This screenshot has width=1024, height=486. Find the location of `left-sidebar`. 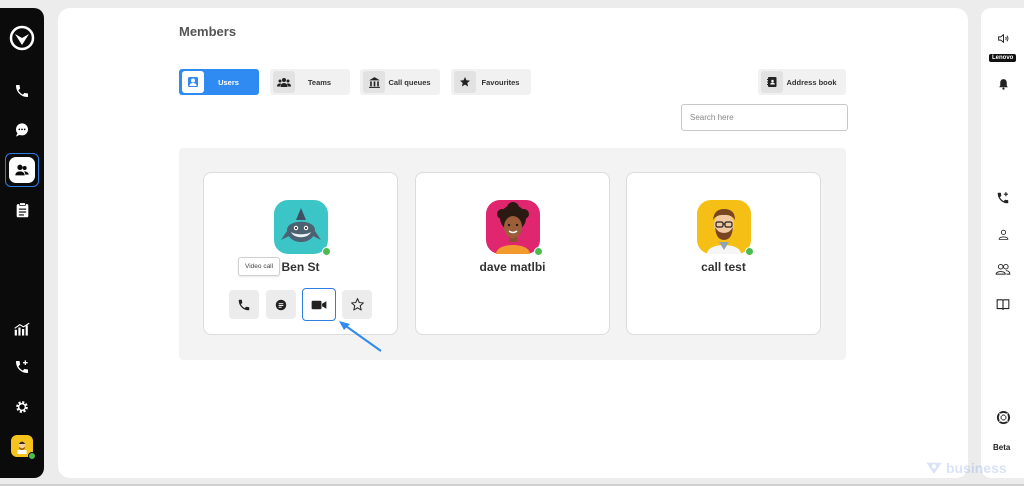

left-sidebar is located at coordinates (22, 243).